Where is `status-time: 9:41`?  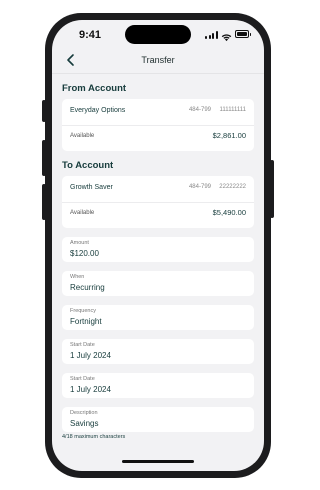 status-time: 9:41 is located at coordinates (90, 35).